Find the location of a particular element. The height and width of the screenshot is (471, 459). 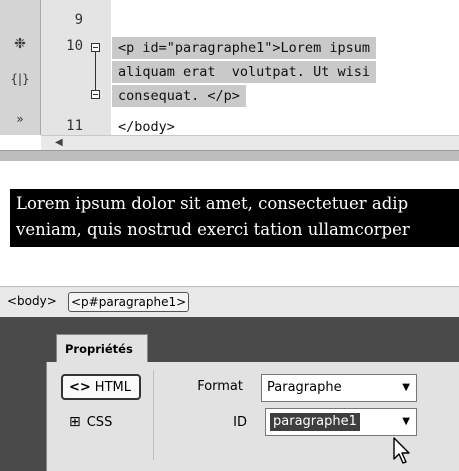

format-label: Format is located at coordinates (220, 386).